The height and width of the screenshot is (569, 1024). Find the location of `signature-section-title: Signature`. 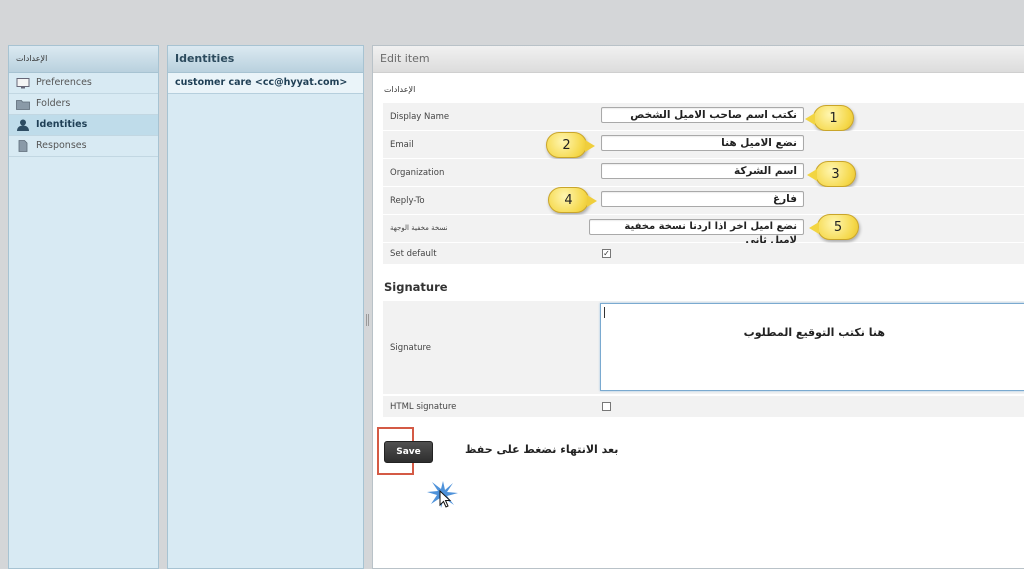

signature-section-title: Signature is located at coordinates (416, 287).